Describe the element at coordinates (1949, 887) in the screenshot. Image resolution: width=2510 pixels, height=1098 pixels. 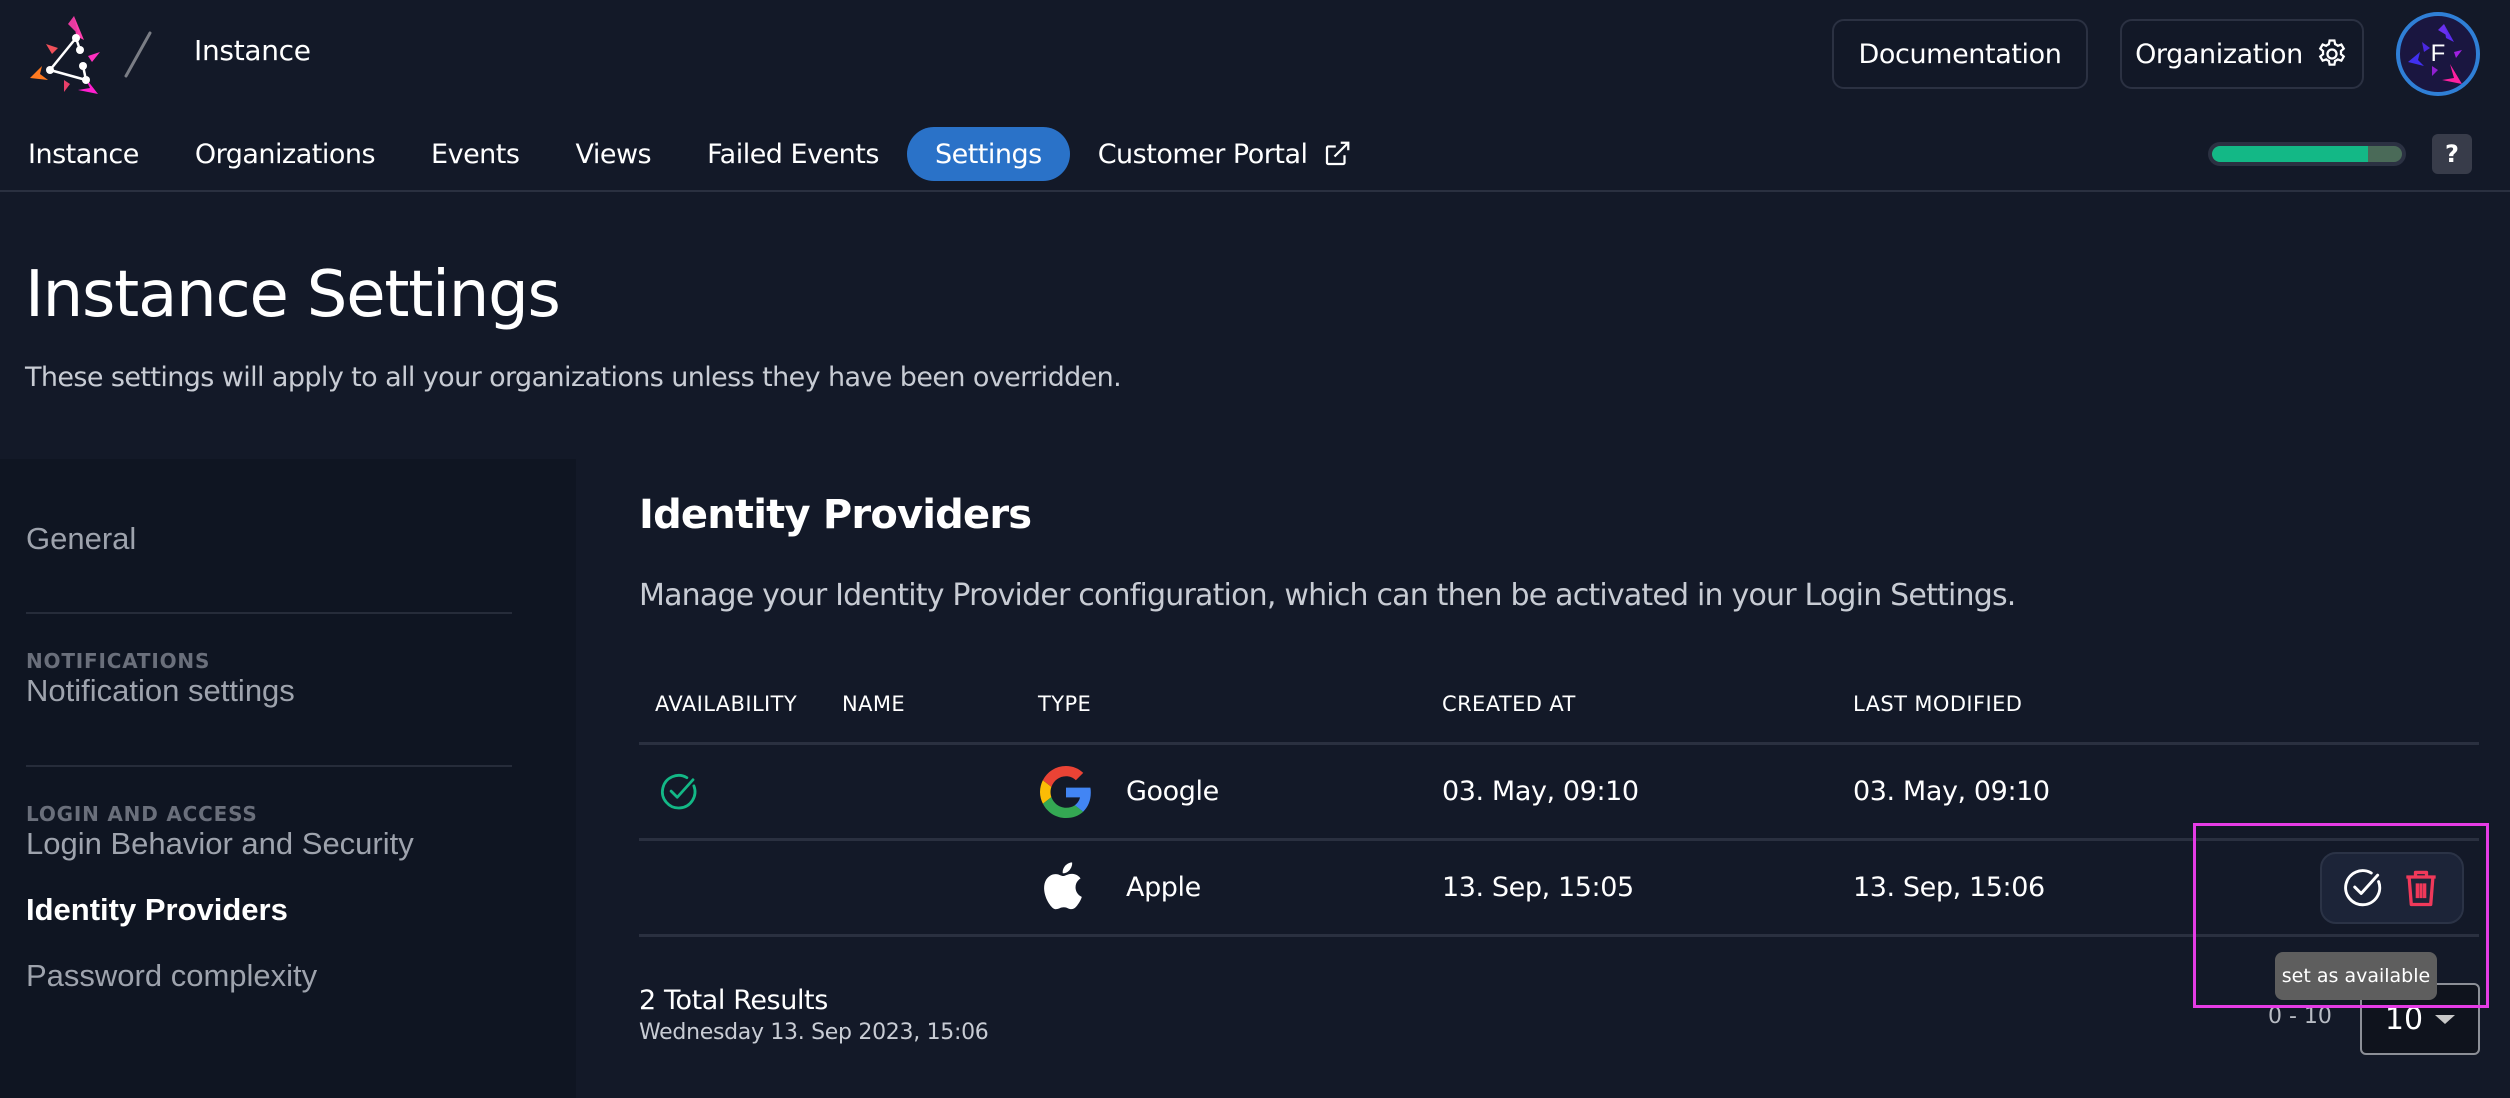
I see `last-modified: 13. Sep, 15:06` at that location.